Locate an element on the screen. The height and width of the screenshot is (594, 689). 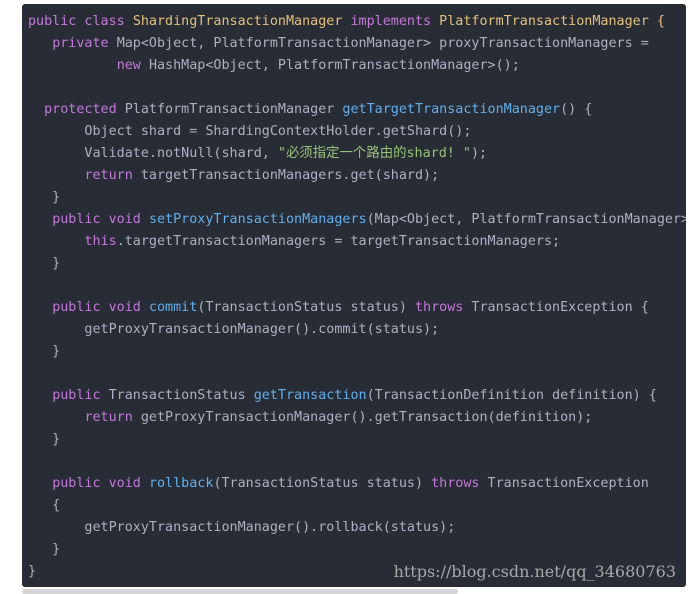
watermark: https://blog.csdn.net/qq_34680763 is located at coordinates (534, 571).